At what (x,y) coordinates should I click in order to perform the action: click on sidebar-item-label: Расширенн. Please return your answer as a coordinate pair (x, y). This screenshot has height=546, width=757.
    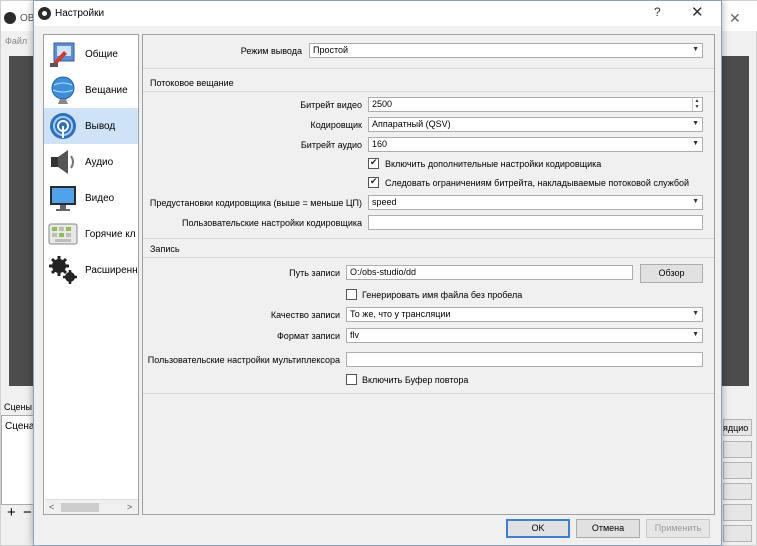
    Looking at the image, I should click on (111, 270).